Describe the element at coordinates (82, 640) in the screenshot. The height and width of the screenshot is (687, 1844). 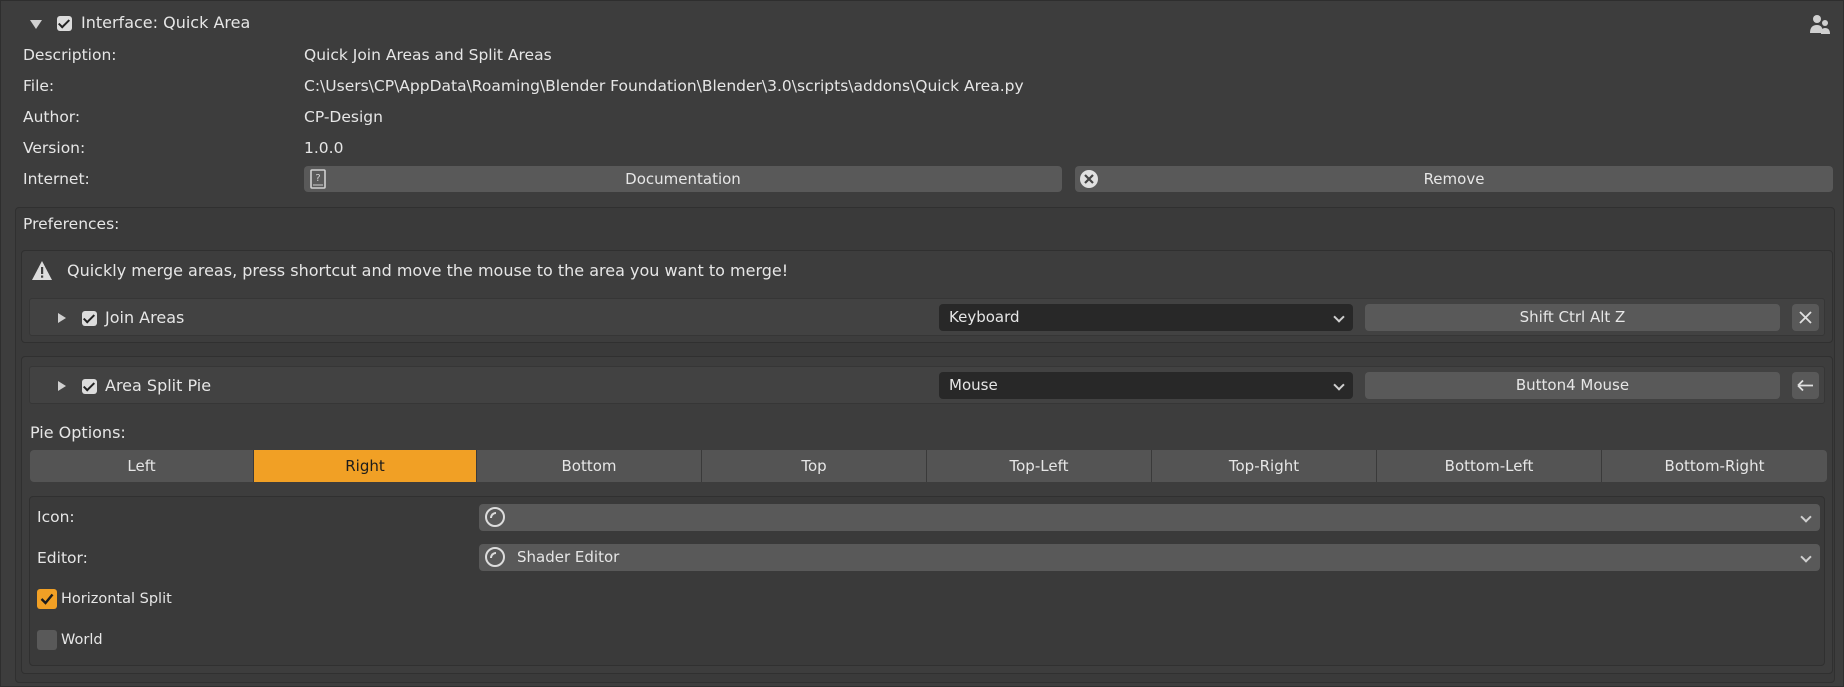
I see `world-label: World` at that location.